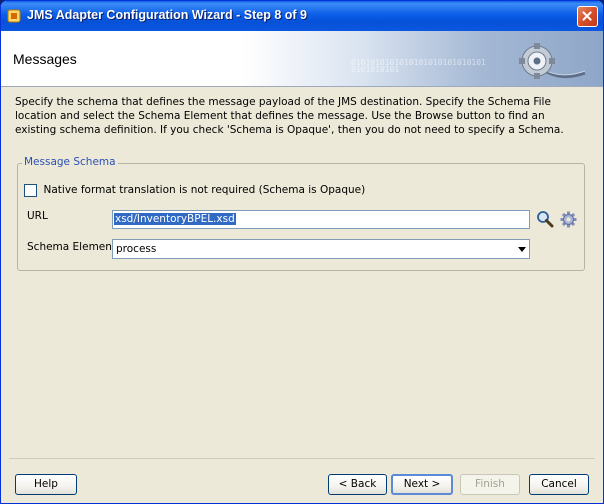 The height and width of the screenshot is (504, 604). Describe the element at coordinates (559, 484) in the screenshot. I see `cancel-button: Cancel` at that location.